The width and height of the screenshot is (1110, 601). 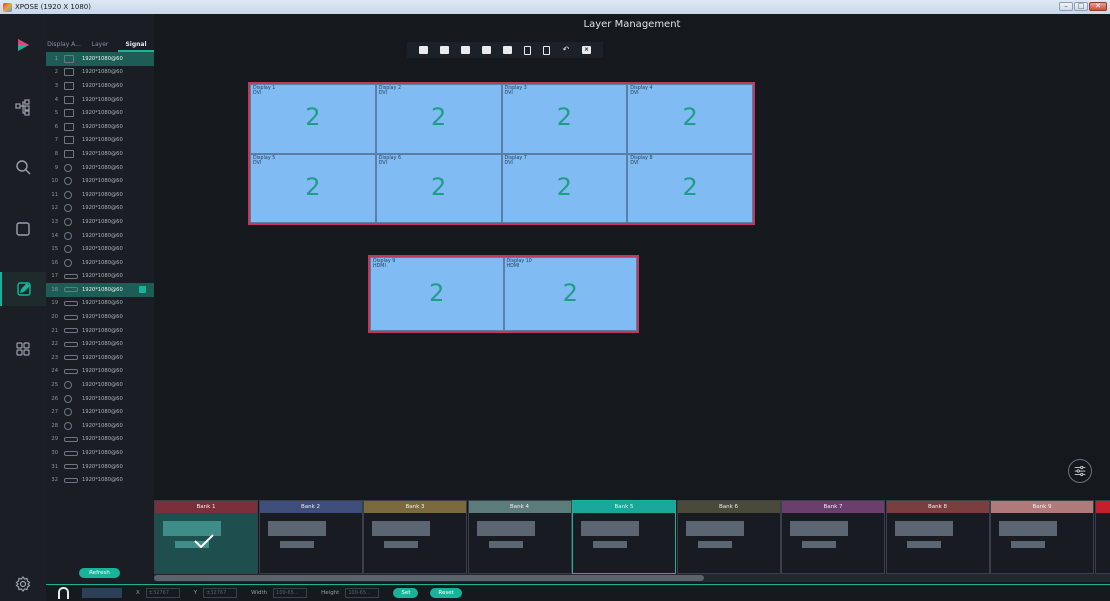 What do you see at coordinates (100, 263) in the screenshot?
I see `signal-row: 16 1920*1080@60` at bounding box center [100, 263].